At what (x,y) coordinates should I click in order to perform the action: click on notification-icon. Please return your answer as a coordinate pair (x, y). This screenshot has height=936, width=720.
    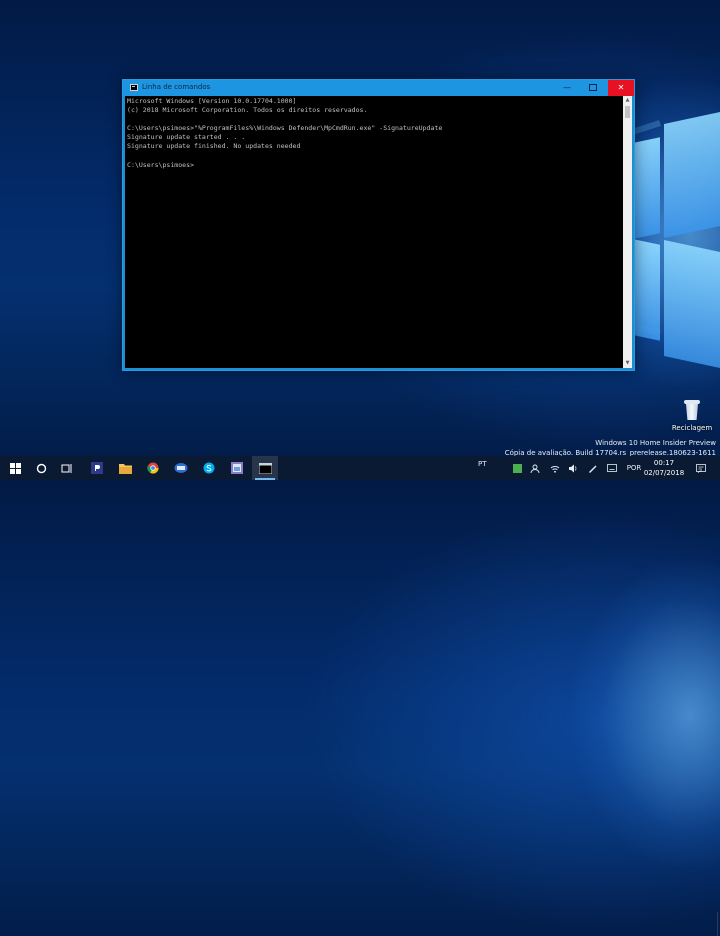
    Looking at the image, I should click on (701, 468).